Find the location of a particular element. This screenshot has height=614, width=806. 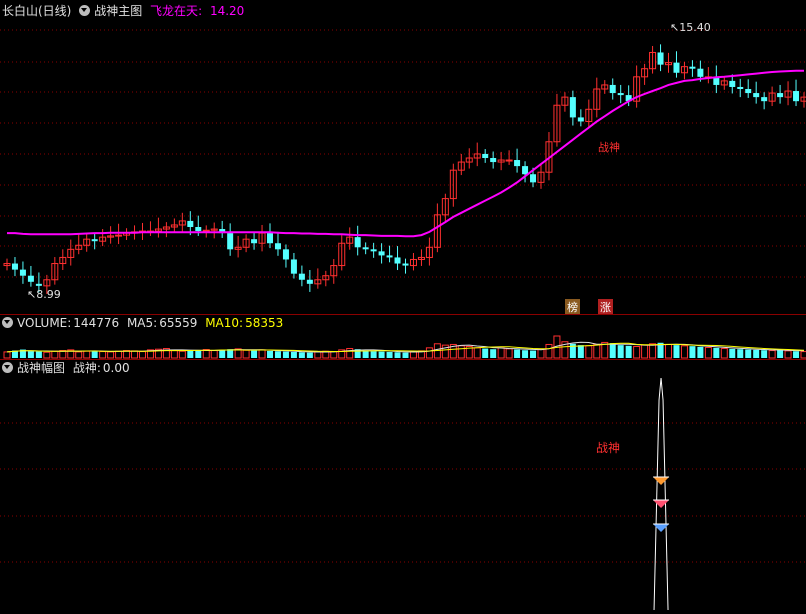

sub-signal-text: 战神 is located at coordinates (608, 448).